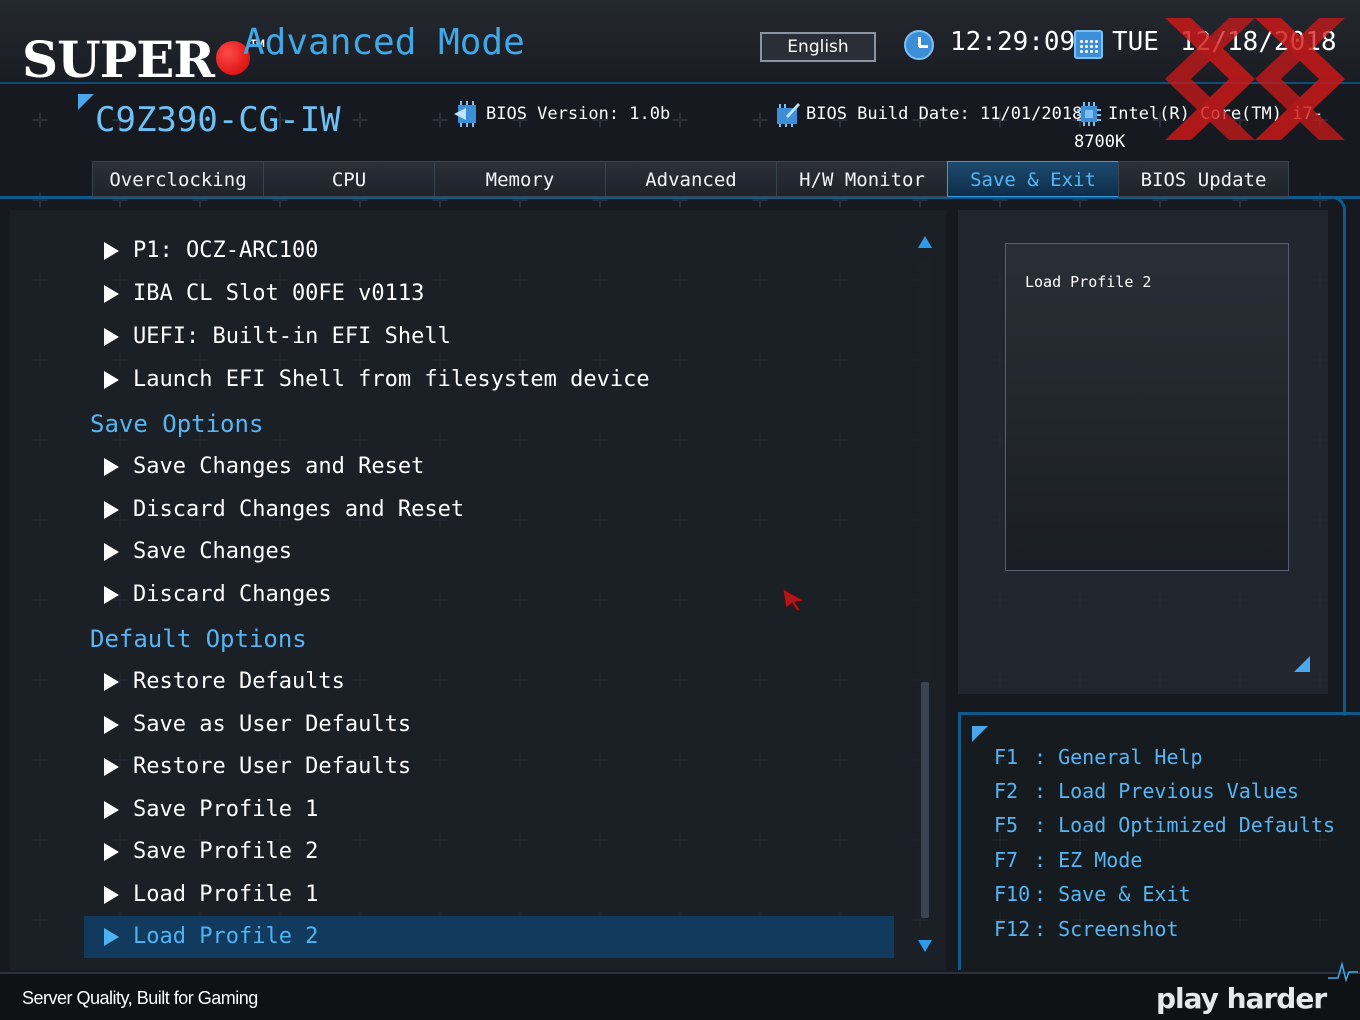 The width and height of the screenshot is (1360, 1020). Describe the element at coordinates (1068, 860) in the screenshot. I see `hotkey-row: F7: EZ Mode` at that location.